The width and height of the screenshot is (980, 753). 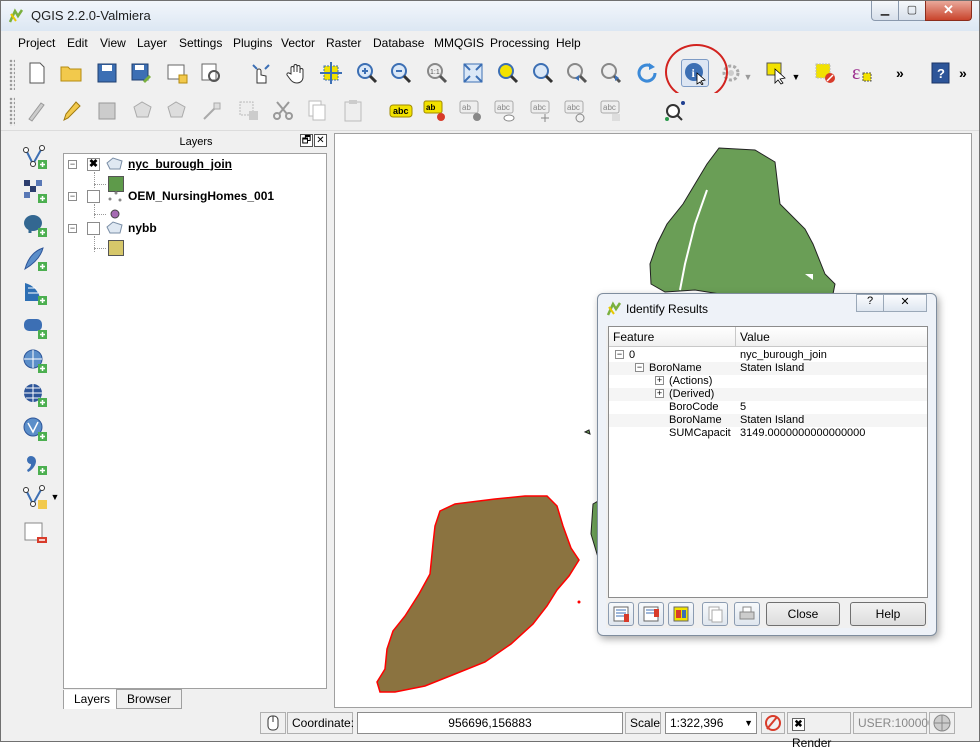 I want to click on rotate-label-button: abc, so click(x=575, y=111).